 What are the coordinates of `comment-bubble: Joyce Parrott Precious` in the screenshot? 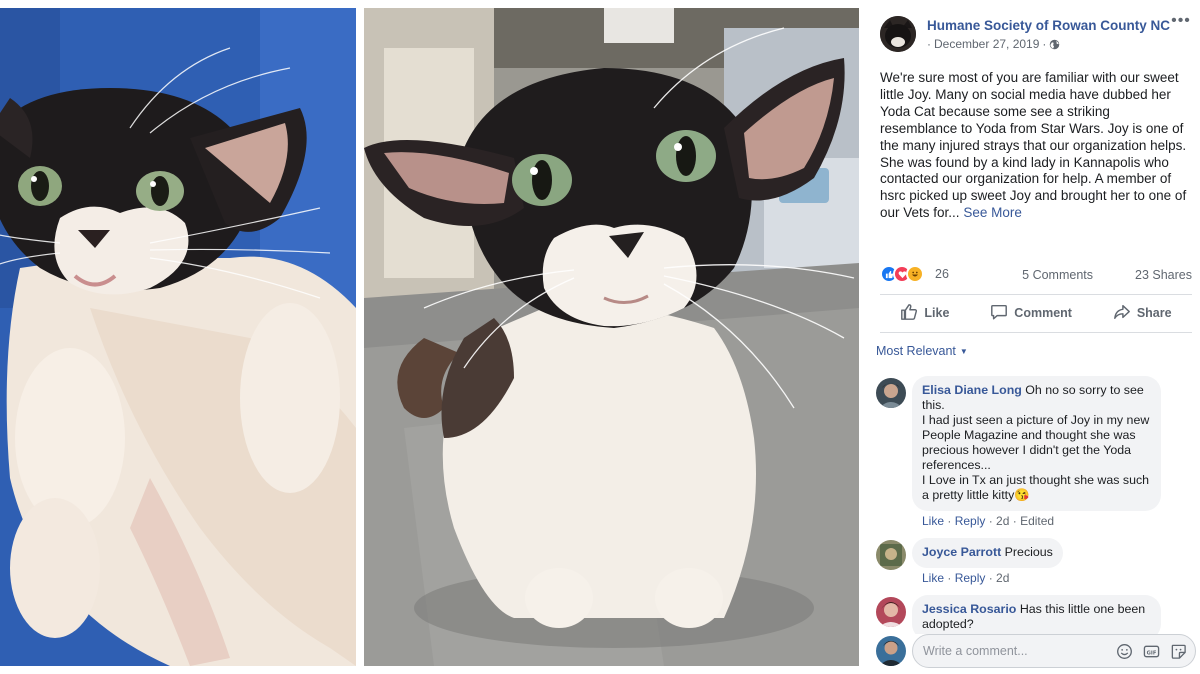 It's located at (987, 553).